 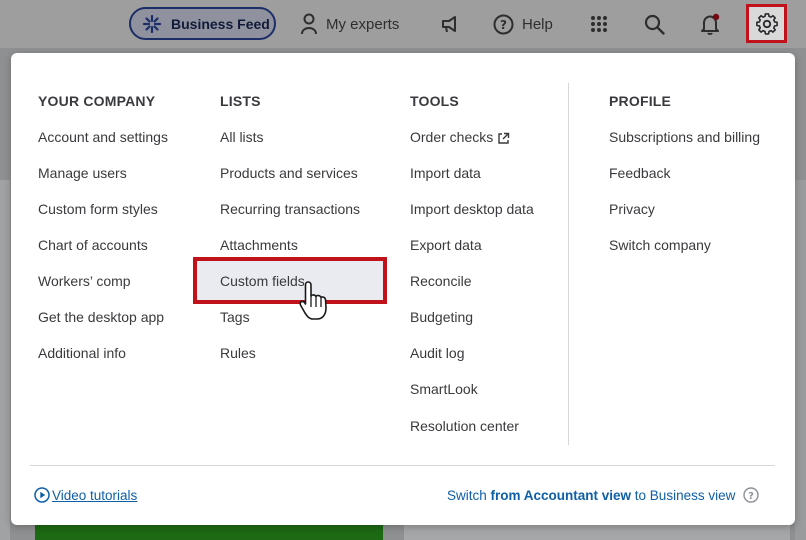 I want to click on menu-item-custom-form-styles: Custom form styles, so click(x=103, y=209).